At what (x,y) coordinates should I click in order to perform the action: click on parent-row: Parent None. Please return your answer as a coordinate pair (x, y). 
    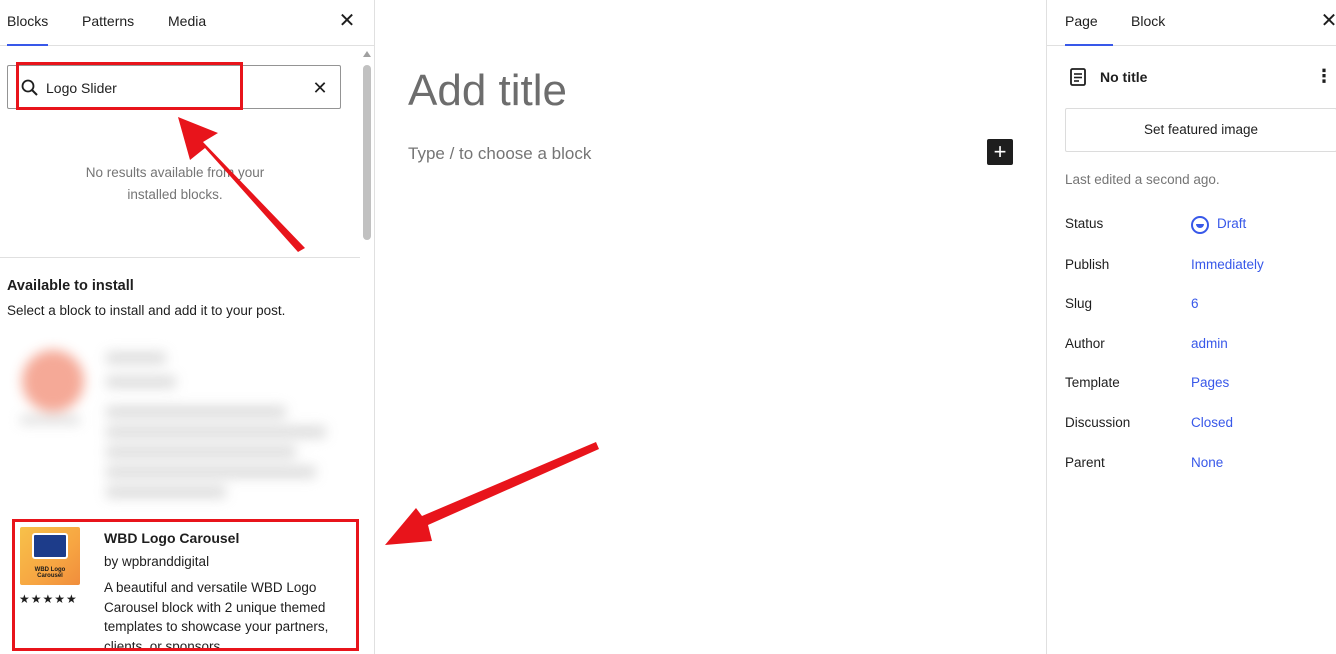
    Looking at the image, I should click on (1200, 466).